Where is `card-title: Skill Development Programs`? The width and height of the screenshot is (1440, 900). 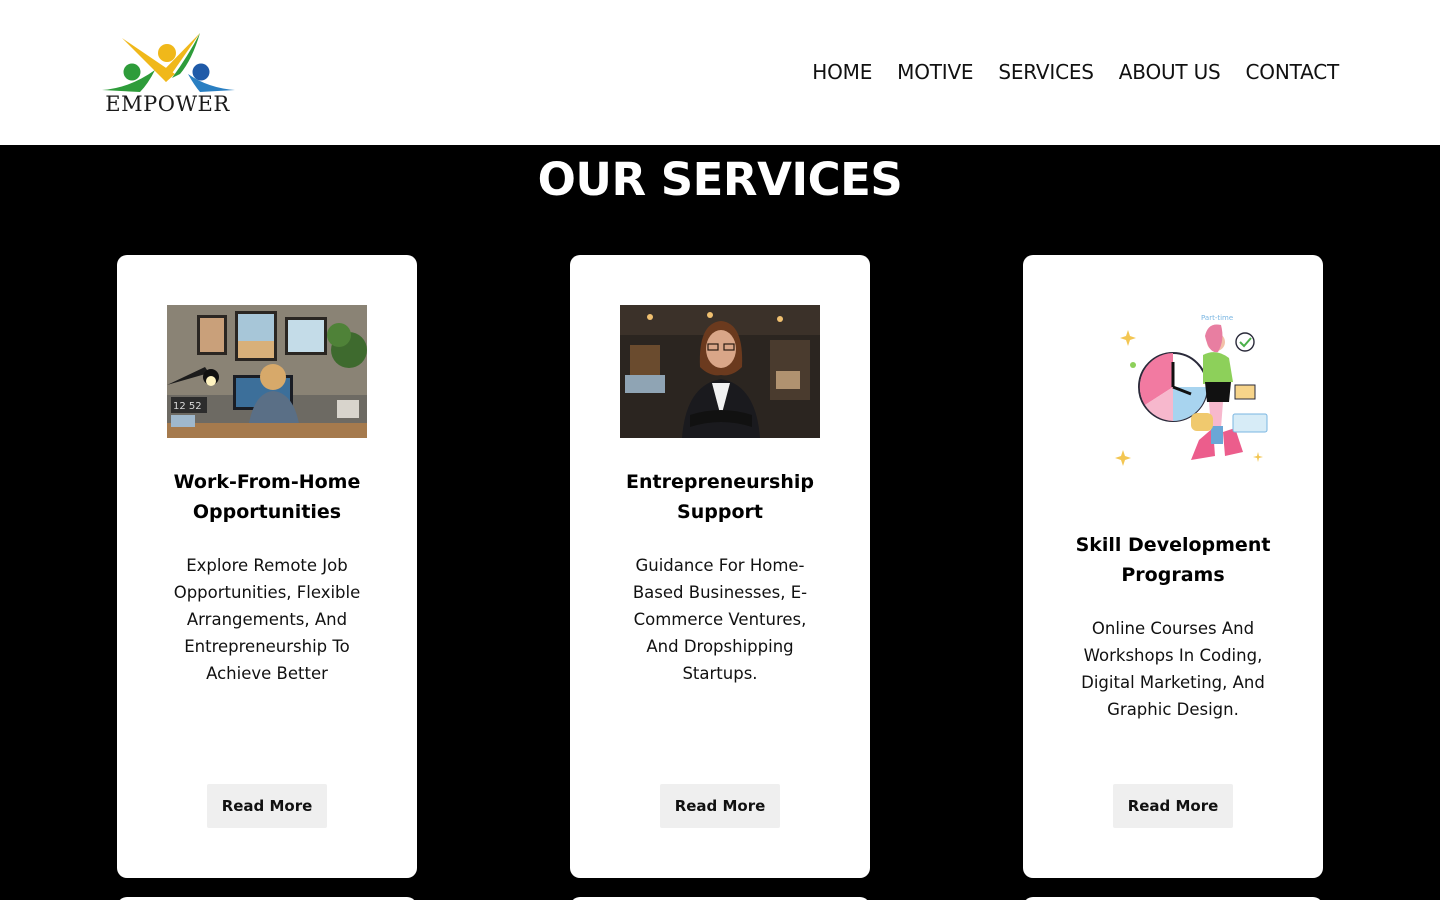 card-title: Skill Development Programs is located at coordinates (1173, 560).